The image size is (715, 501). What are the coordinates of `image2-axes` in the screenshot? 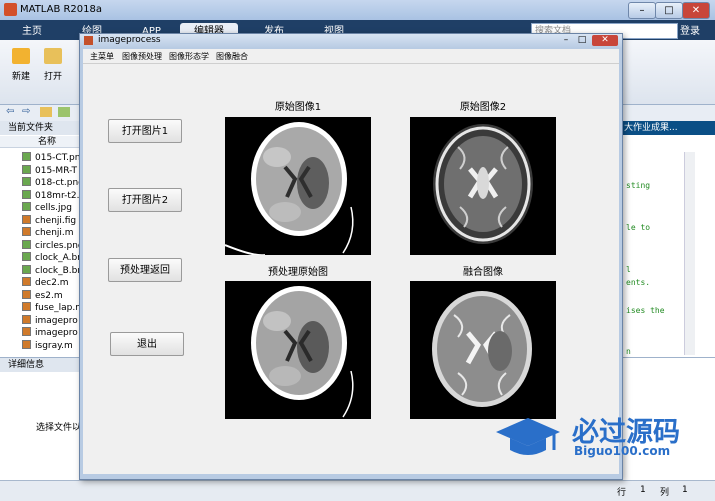 It's located at (483, 186).